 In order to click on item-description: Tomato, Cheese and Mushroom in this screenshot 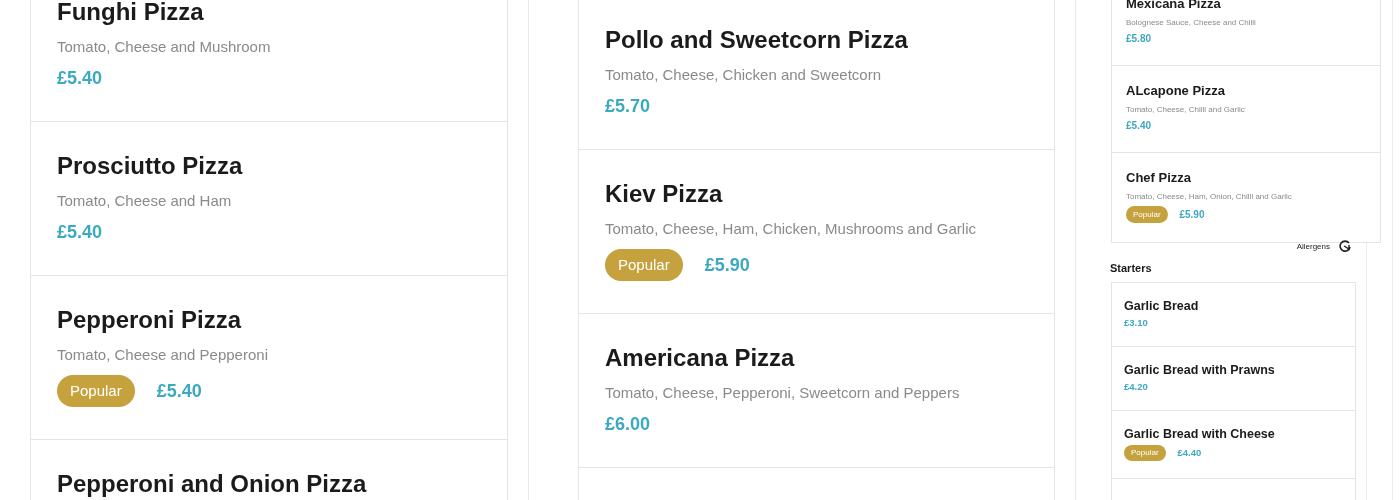, I will do `click(164, 47)`.